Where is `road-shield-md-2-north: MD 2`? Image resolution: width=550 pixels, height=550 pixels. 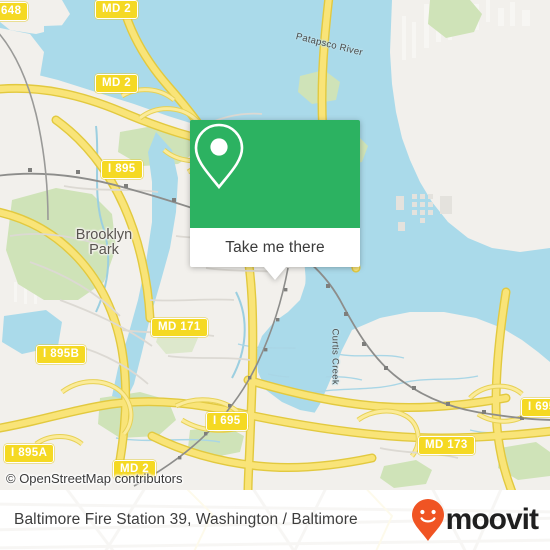
road-shield-md-2-north: MD 2 is located at coordinates (117, 9).